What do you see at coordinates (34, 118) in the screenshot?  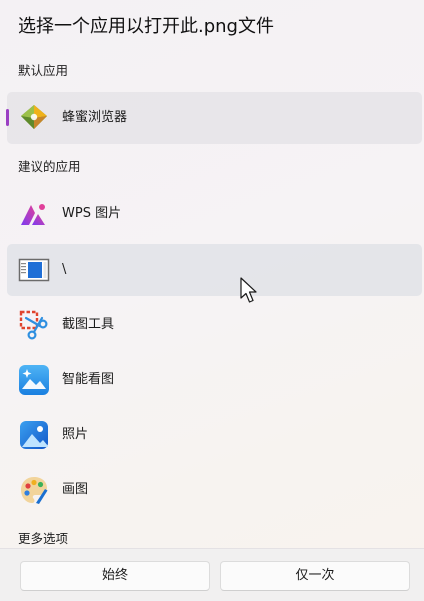 I see `honey-browser-icon` at bounding box center [34, 118].